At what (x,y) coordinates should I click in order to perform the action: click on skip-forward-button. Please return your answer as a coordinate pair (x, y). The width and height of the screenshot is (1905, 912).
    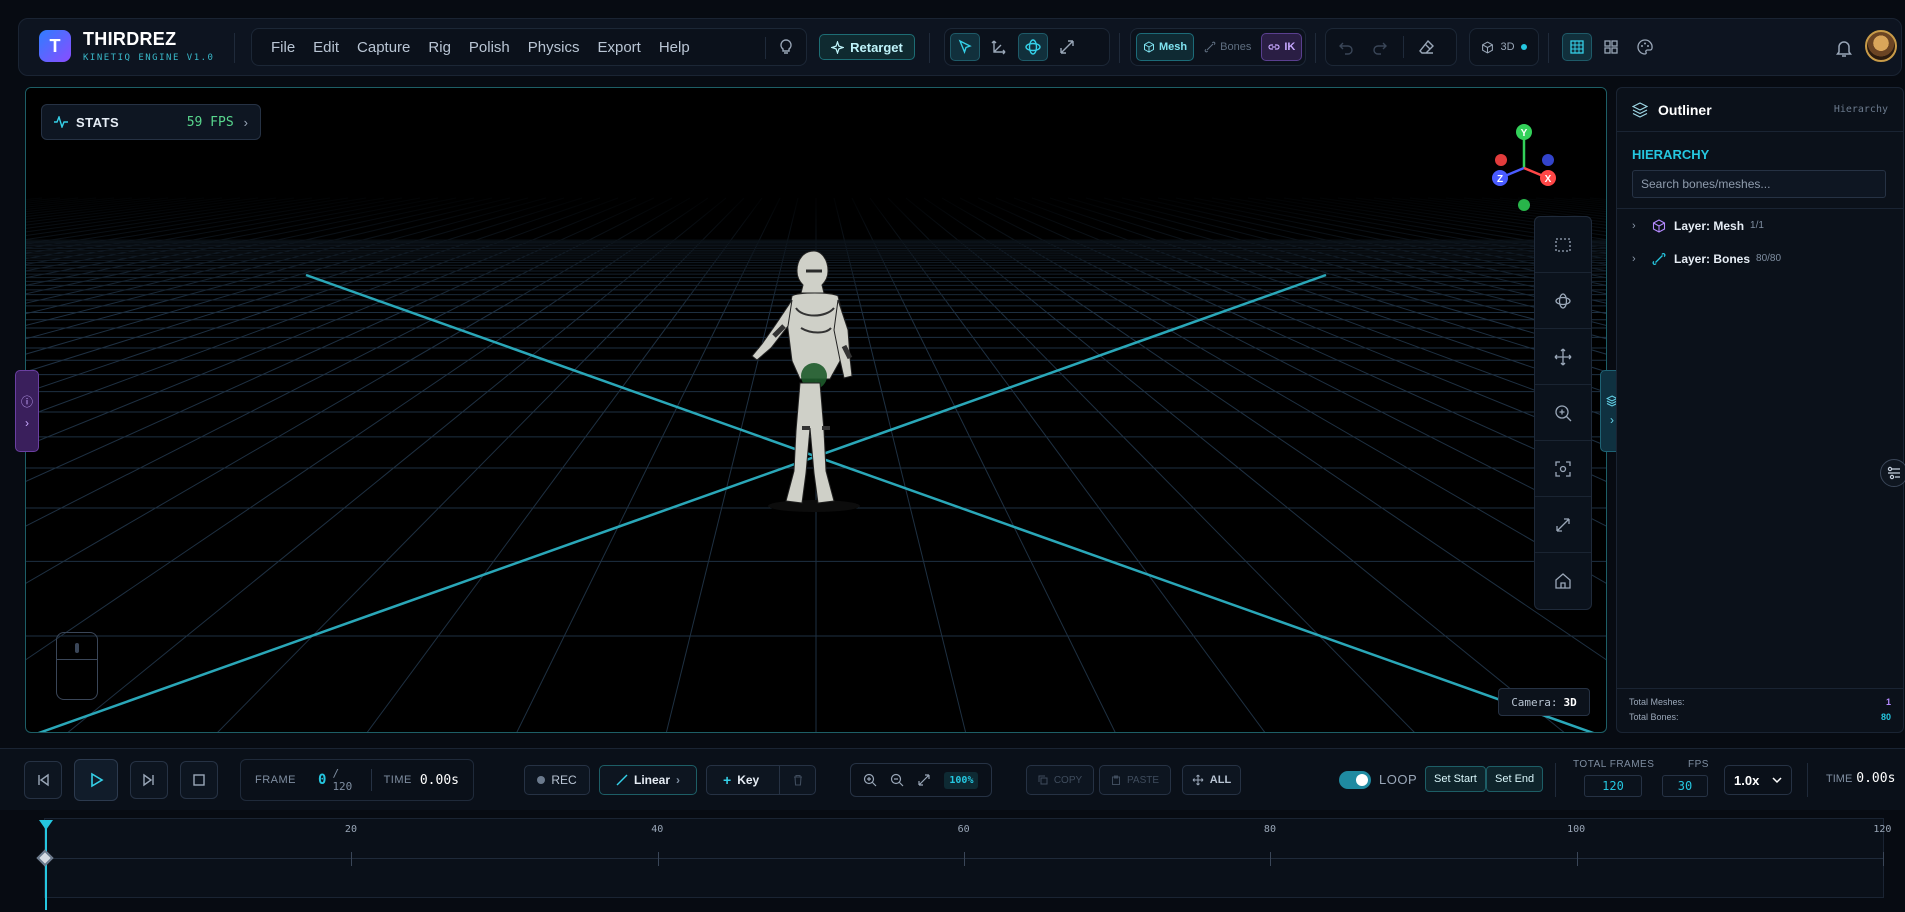
    Looking at the image, I should click on (149, 780).